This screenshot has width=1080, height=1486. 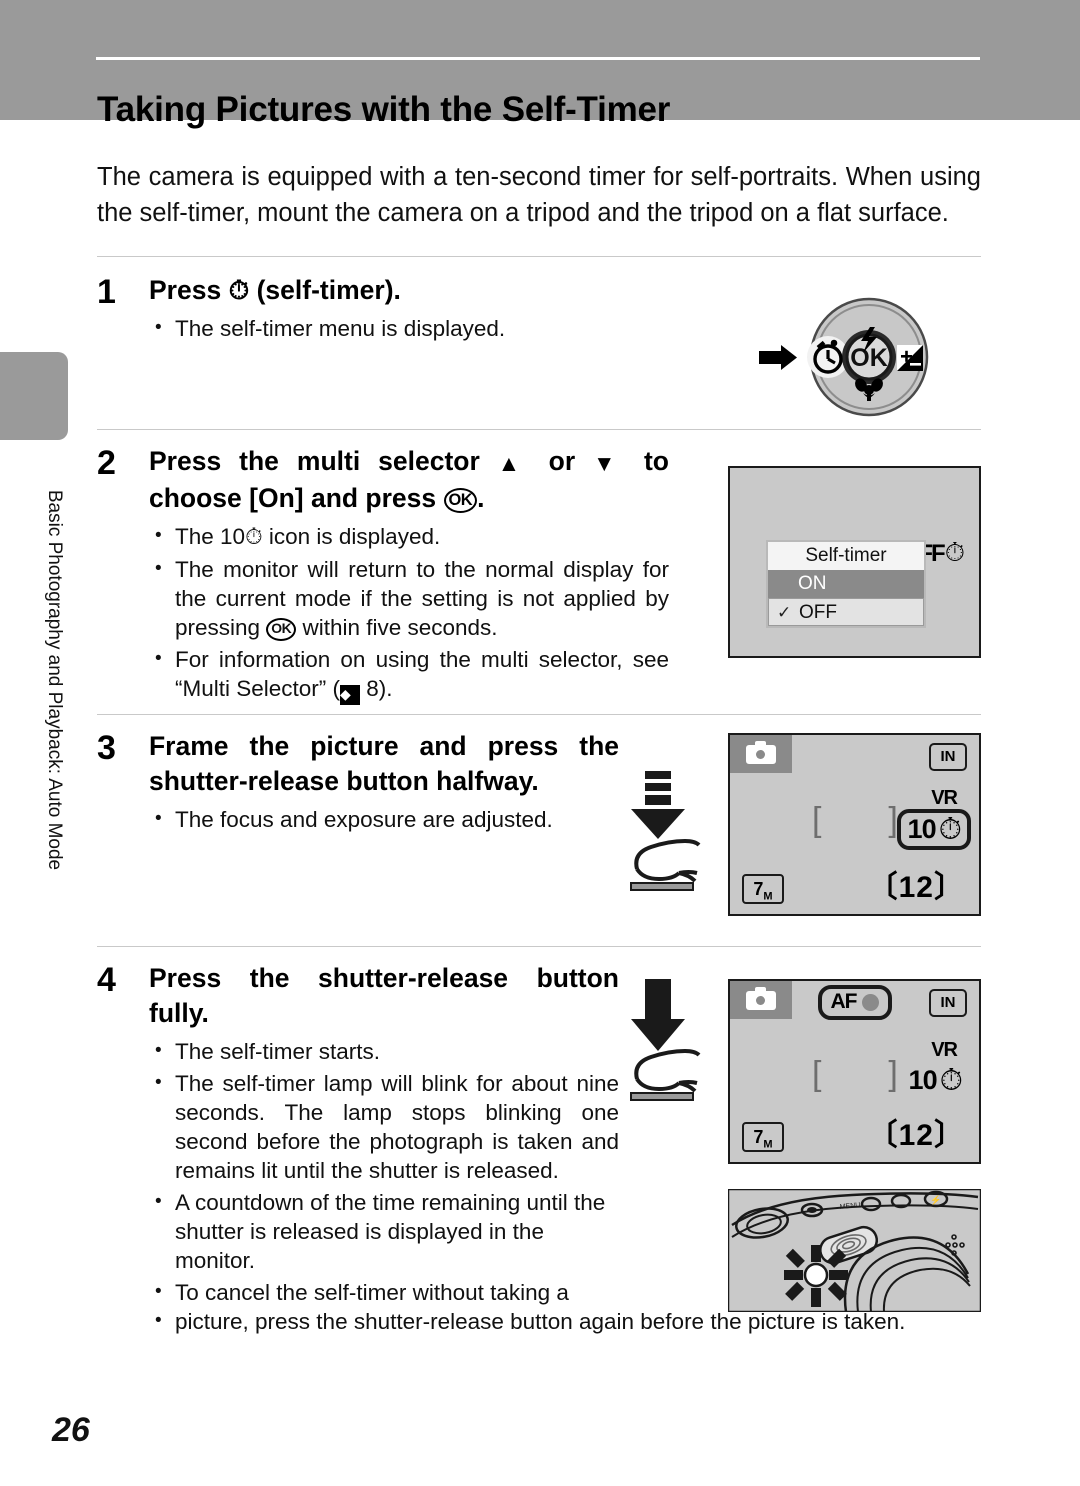 What do you see at coordinates (658, 1015) in the screenshot?
I see `arrow-down-solid-icon` at bounding box center [658, 1015].